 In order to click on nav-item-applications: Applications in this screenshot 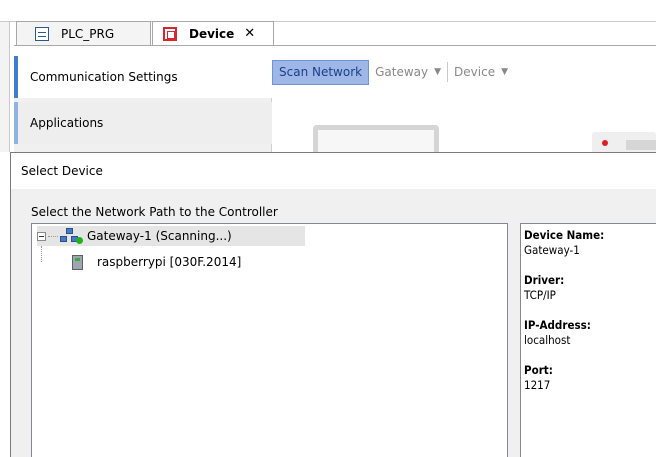, I will do `click(143, 123)`.